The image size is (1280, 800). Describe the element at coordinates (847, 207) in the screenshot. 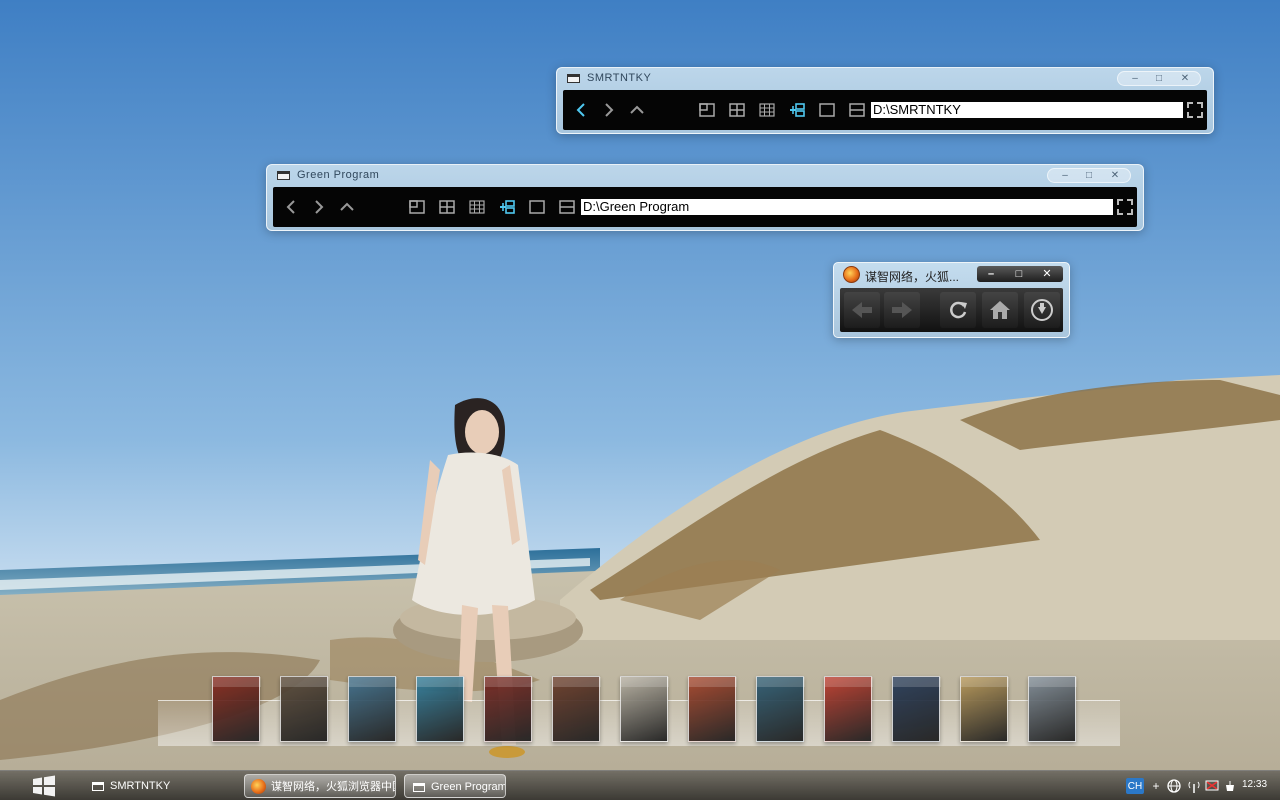

I see `address-bar: D:\Green Program` at that location.